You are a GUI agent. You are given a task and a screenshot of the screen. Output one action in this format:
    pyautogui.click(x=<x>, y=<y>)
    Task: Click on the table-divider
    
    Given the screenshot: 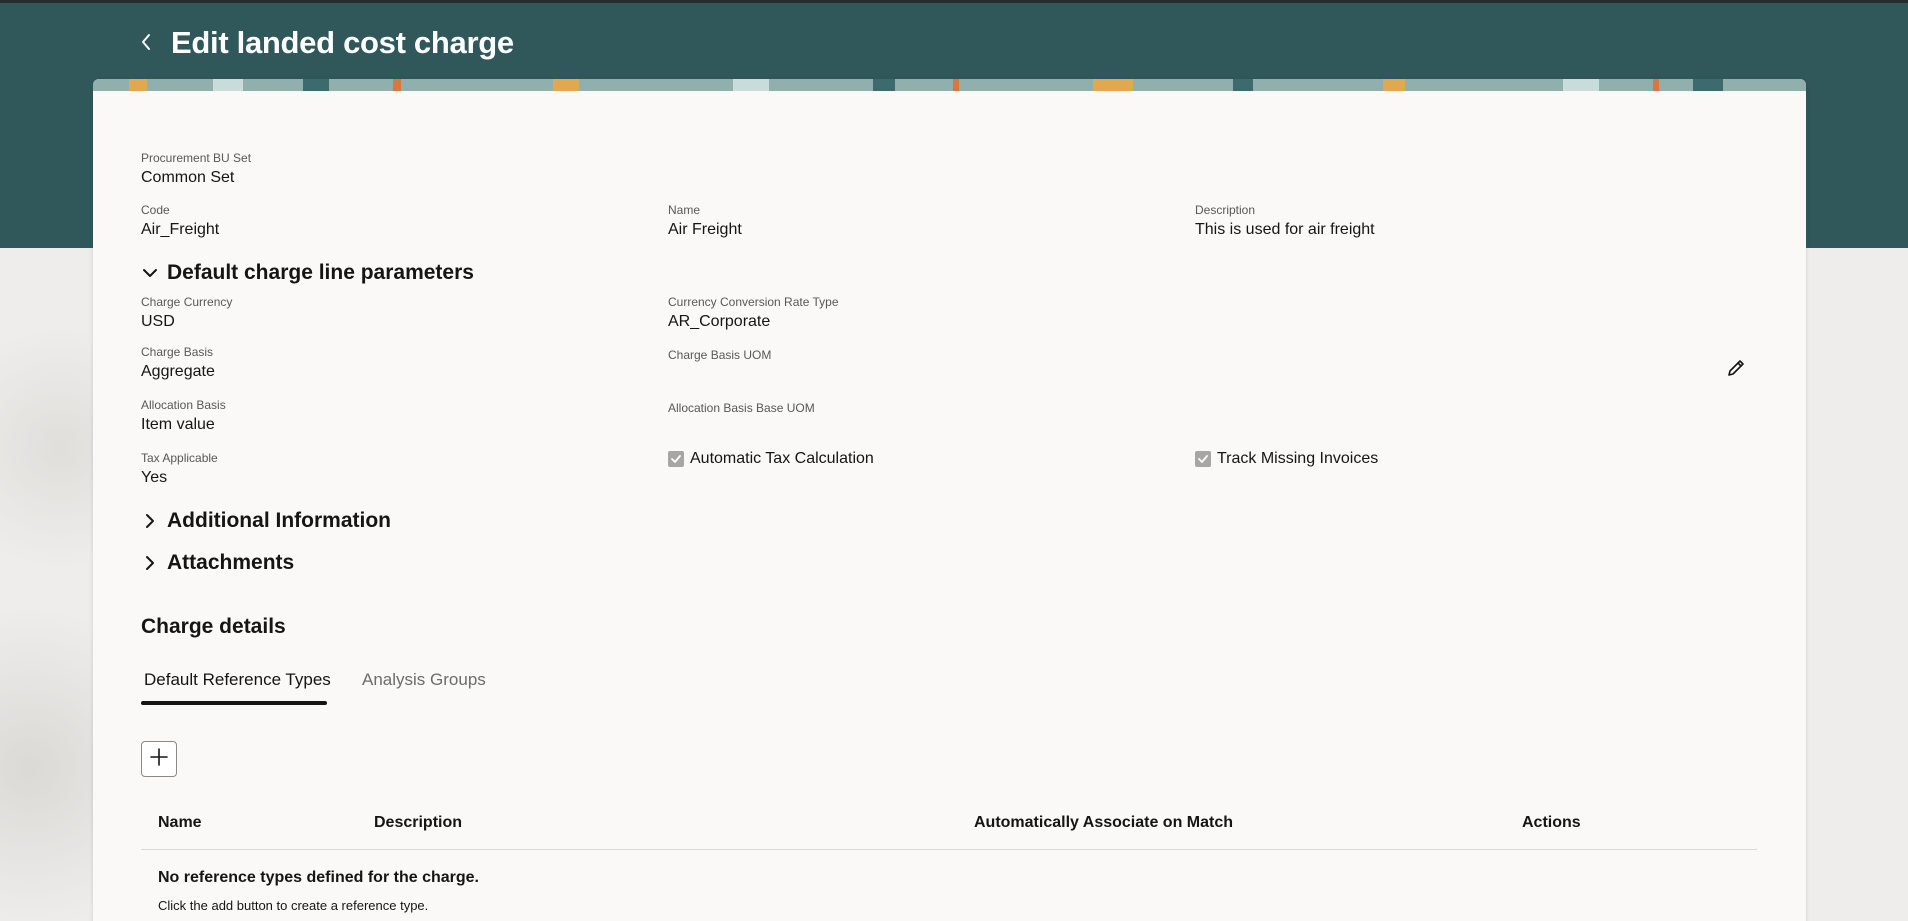 What is the action you would take?
    pyautogui.click(x=949, y=849)
    